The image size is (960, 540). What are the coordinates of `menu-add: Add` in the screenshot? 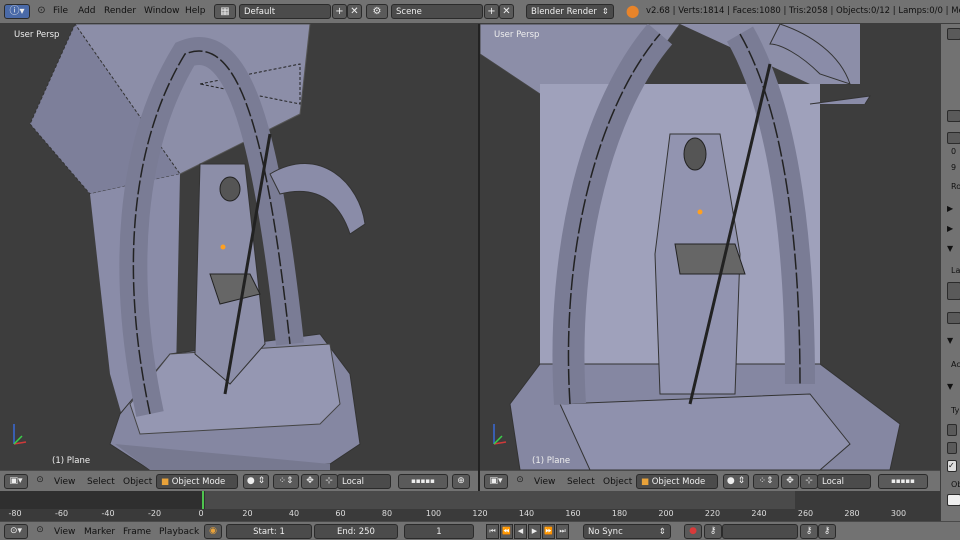 It's located at (86, 11).